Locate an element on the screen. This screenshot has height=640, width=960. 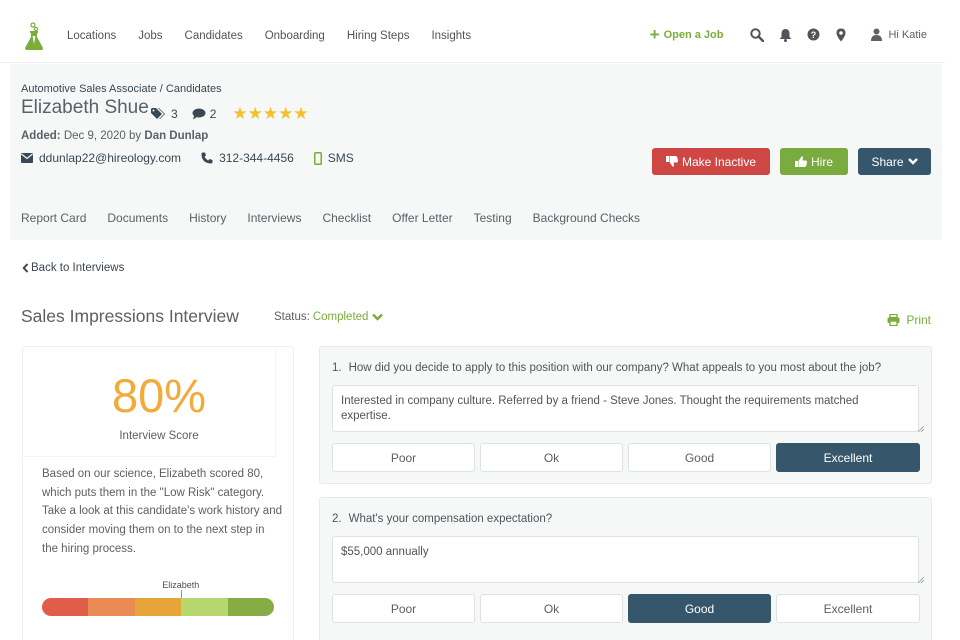
added-label: Added: is located at coordinates (41, 136).